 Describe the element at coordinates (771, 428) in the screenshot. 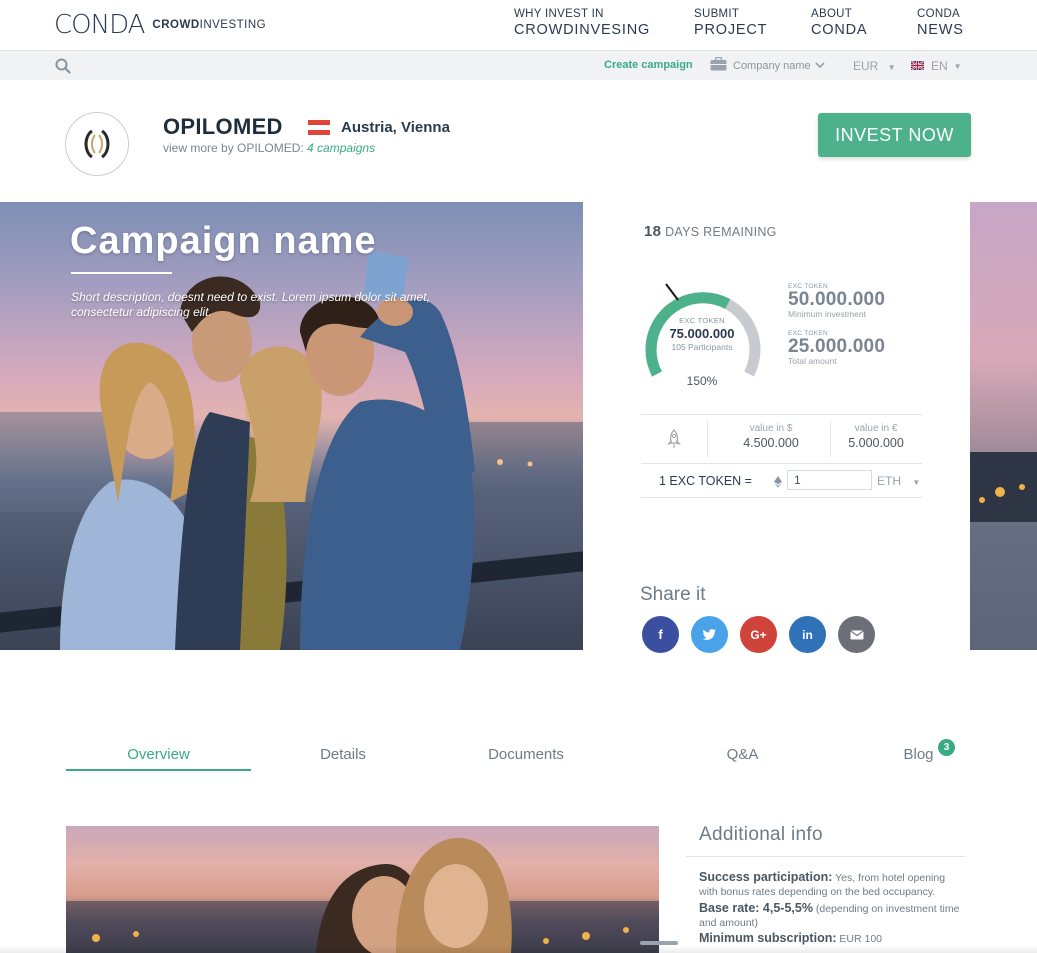

I see `value-usd-label: value in $` at that location.